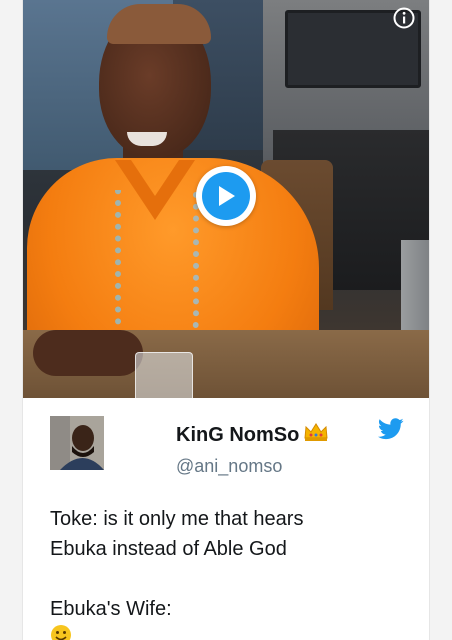 The width and height of the screenshot is (452, 640). I want to click on user-handle: @ani_nomso, so click(229, 466).